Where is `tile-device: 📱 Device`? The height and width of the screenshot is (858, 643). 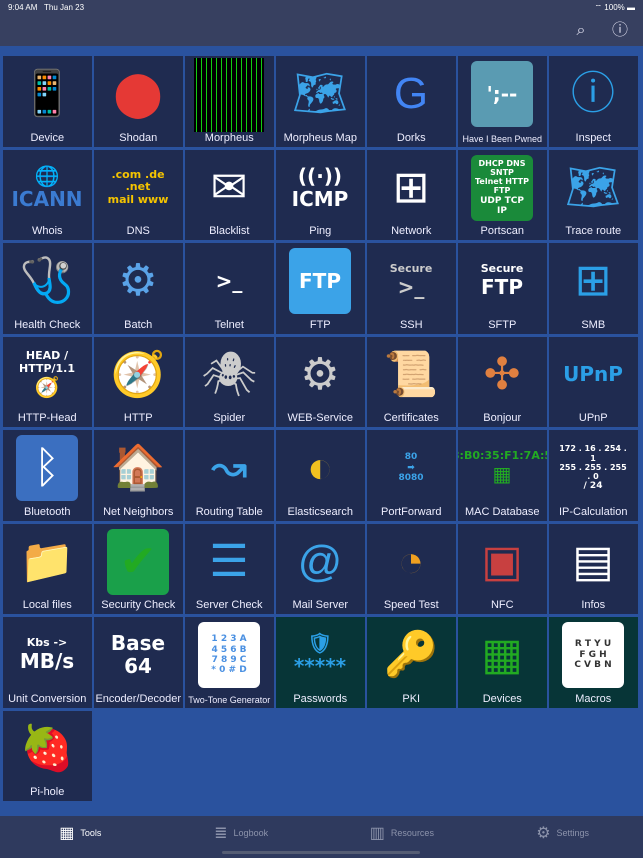 tile-device: 📱 Device is located at coordinates (47, 101).